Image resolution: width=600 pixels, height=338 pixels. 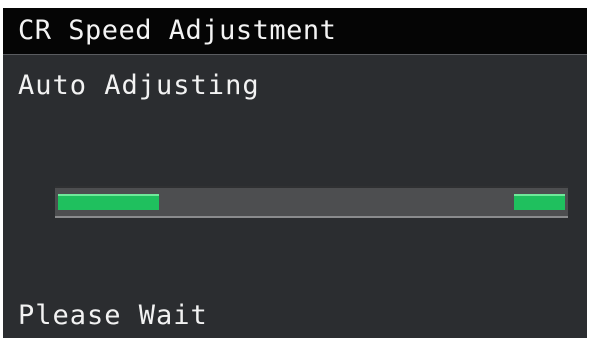 What do you see at coordinates (177, 30) in the screenshot?
I see `screen-title: CR Speed Adjustment` at bounding box center [177, 30].